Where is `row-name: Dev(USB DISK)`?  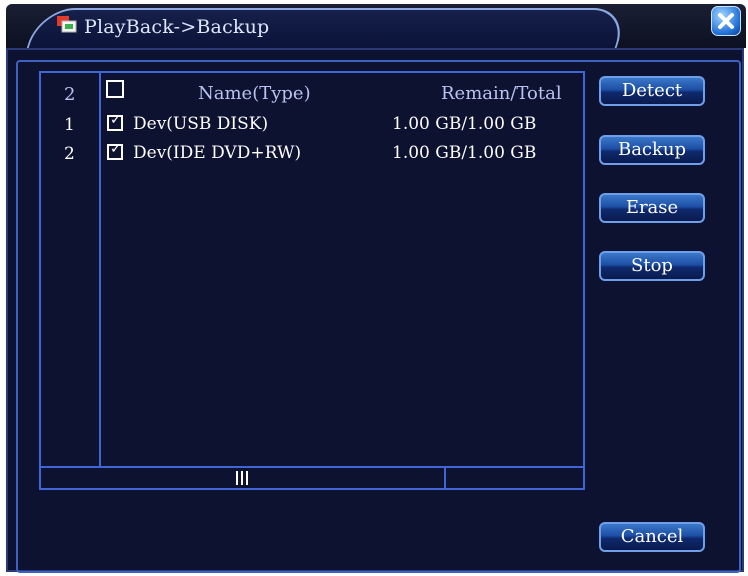
row-name: Dev(USB DISK) is located at coordinates (201, 124).